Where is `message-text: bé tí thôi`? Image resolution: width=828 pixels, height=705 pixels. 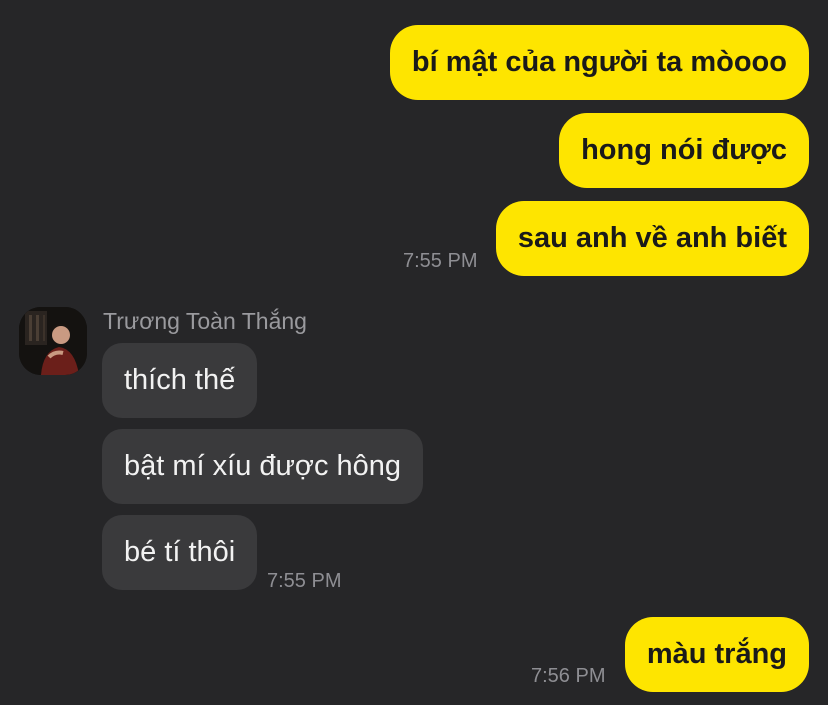 message-text: bé tí thôi is located at coordinates (180, 552).